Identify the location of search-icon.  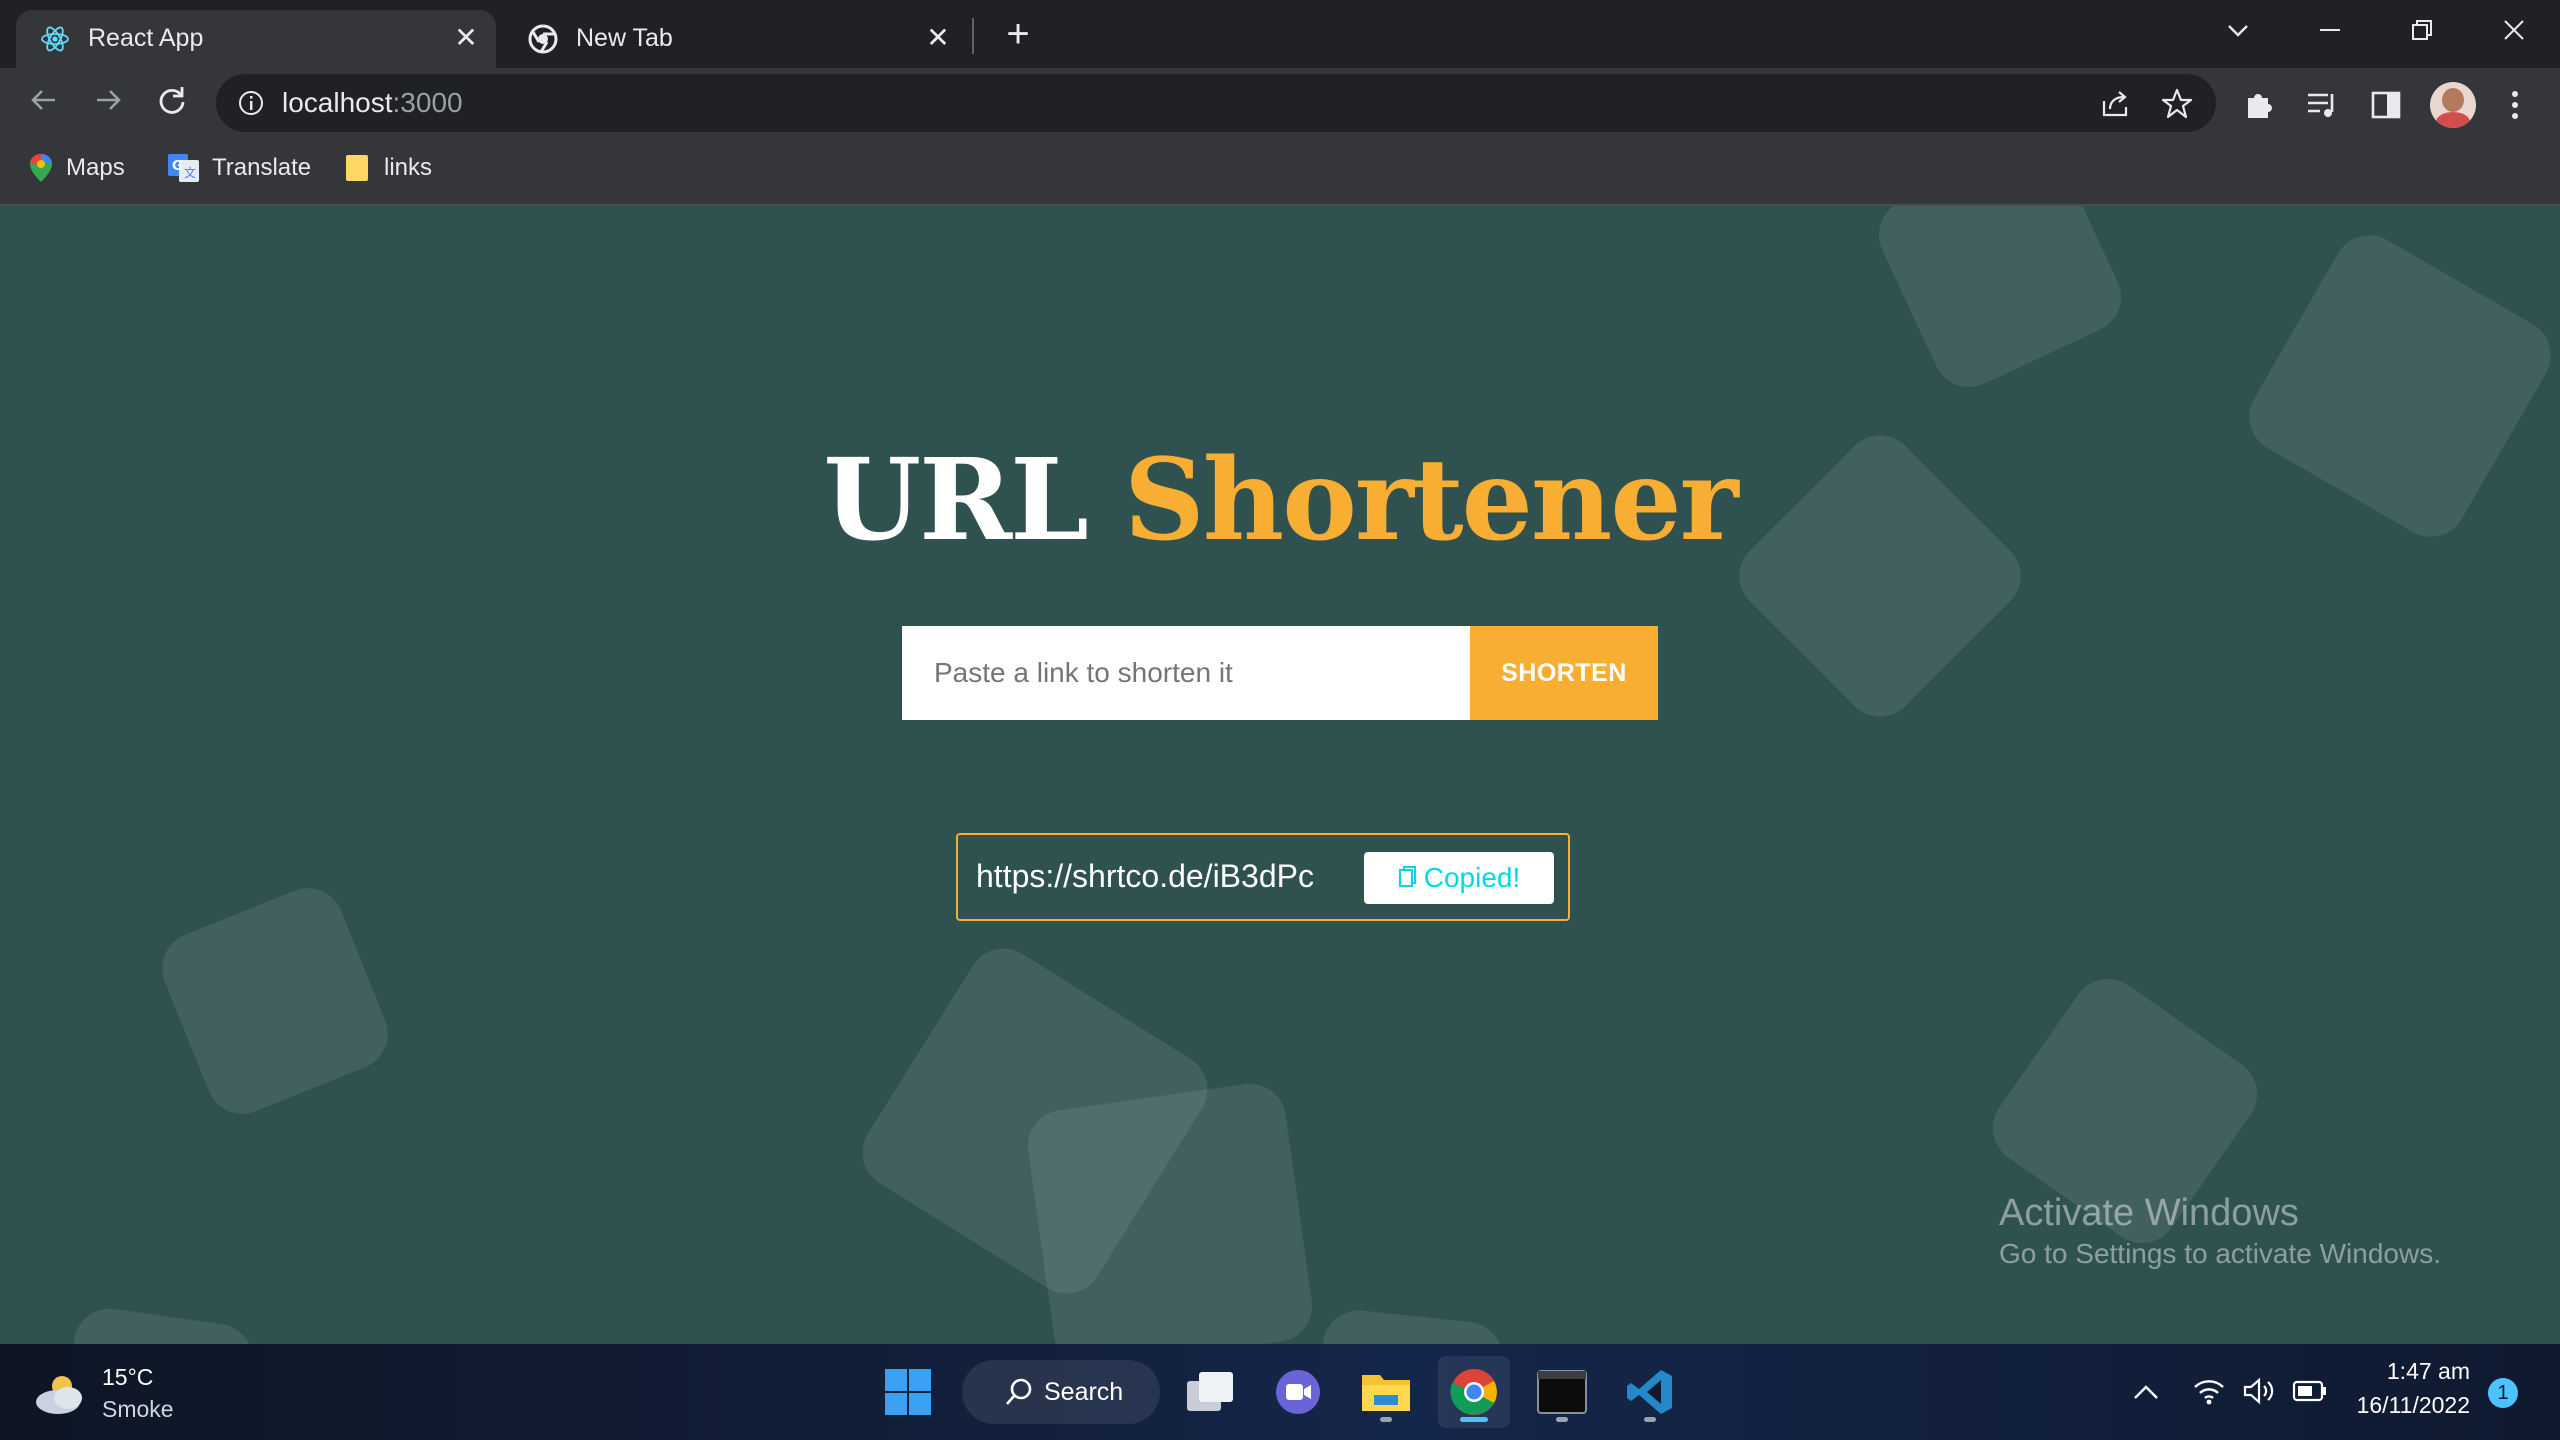
(1019, 1391).